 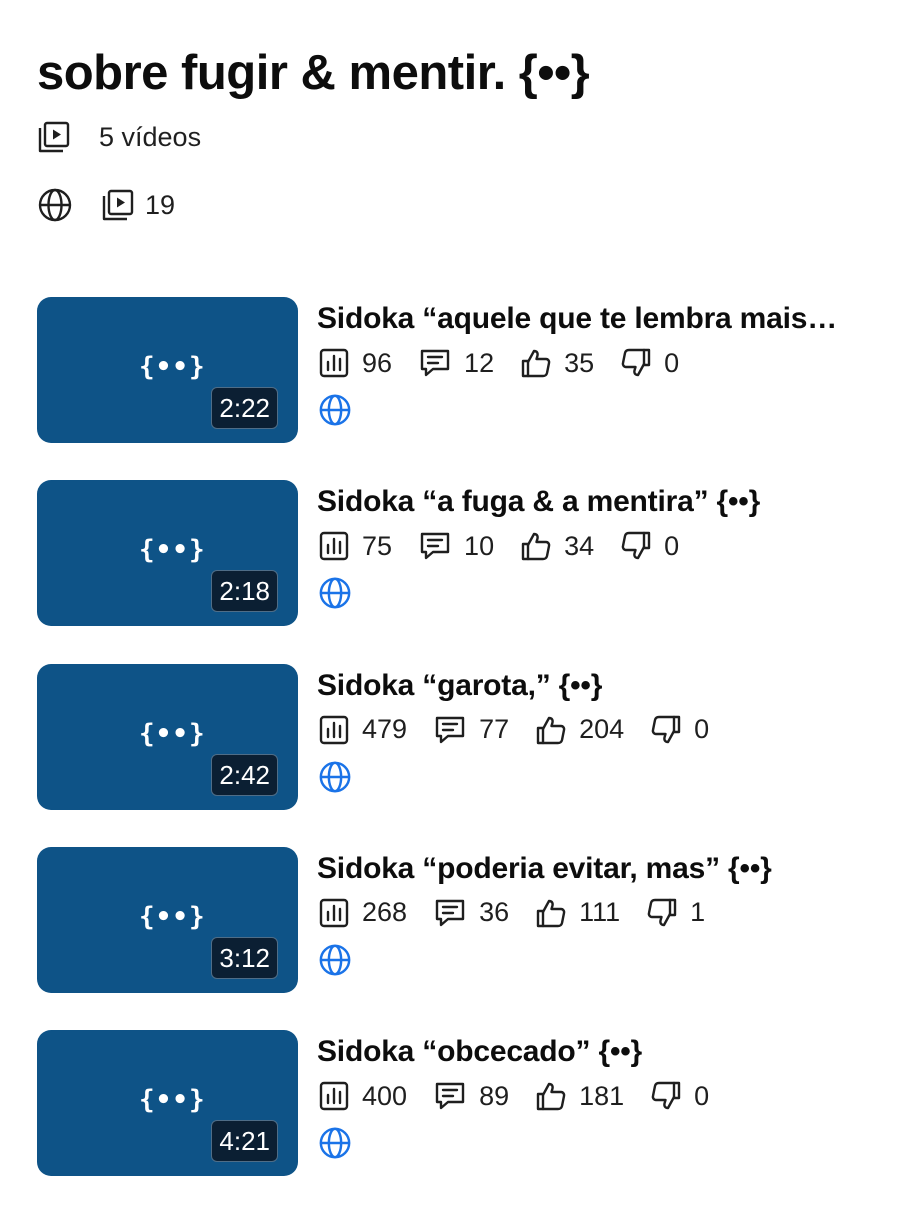 I want to click on video-stats: 268 36 111 1, so click(x=524, y=913).